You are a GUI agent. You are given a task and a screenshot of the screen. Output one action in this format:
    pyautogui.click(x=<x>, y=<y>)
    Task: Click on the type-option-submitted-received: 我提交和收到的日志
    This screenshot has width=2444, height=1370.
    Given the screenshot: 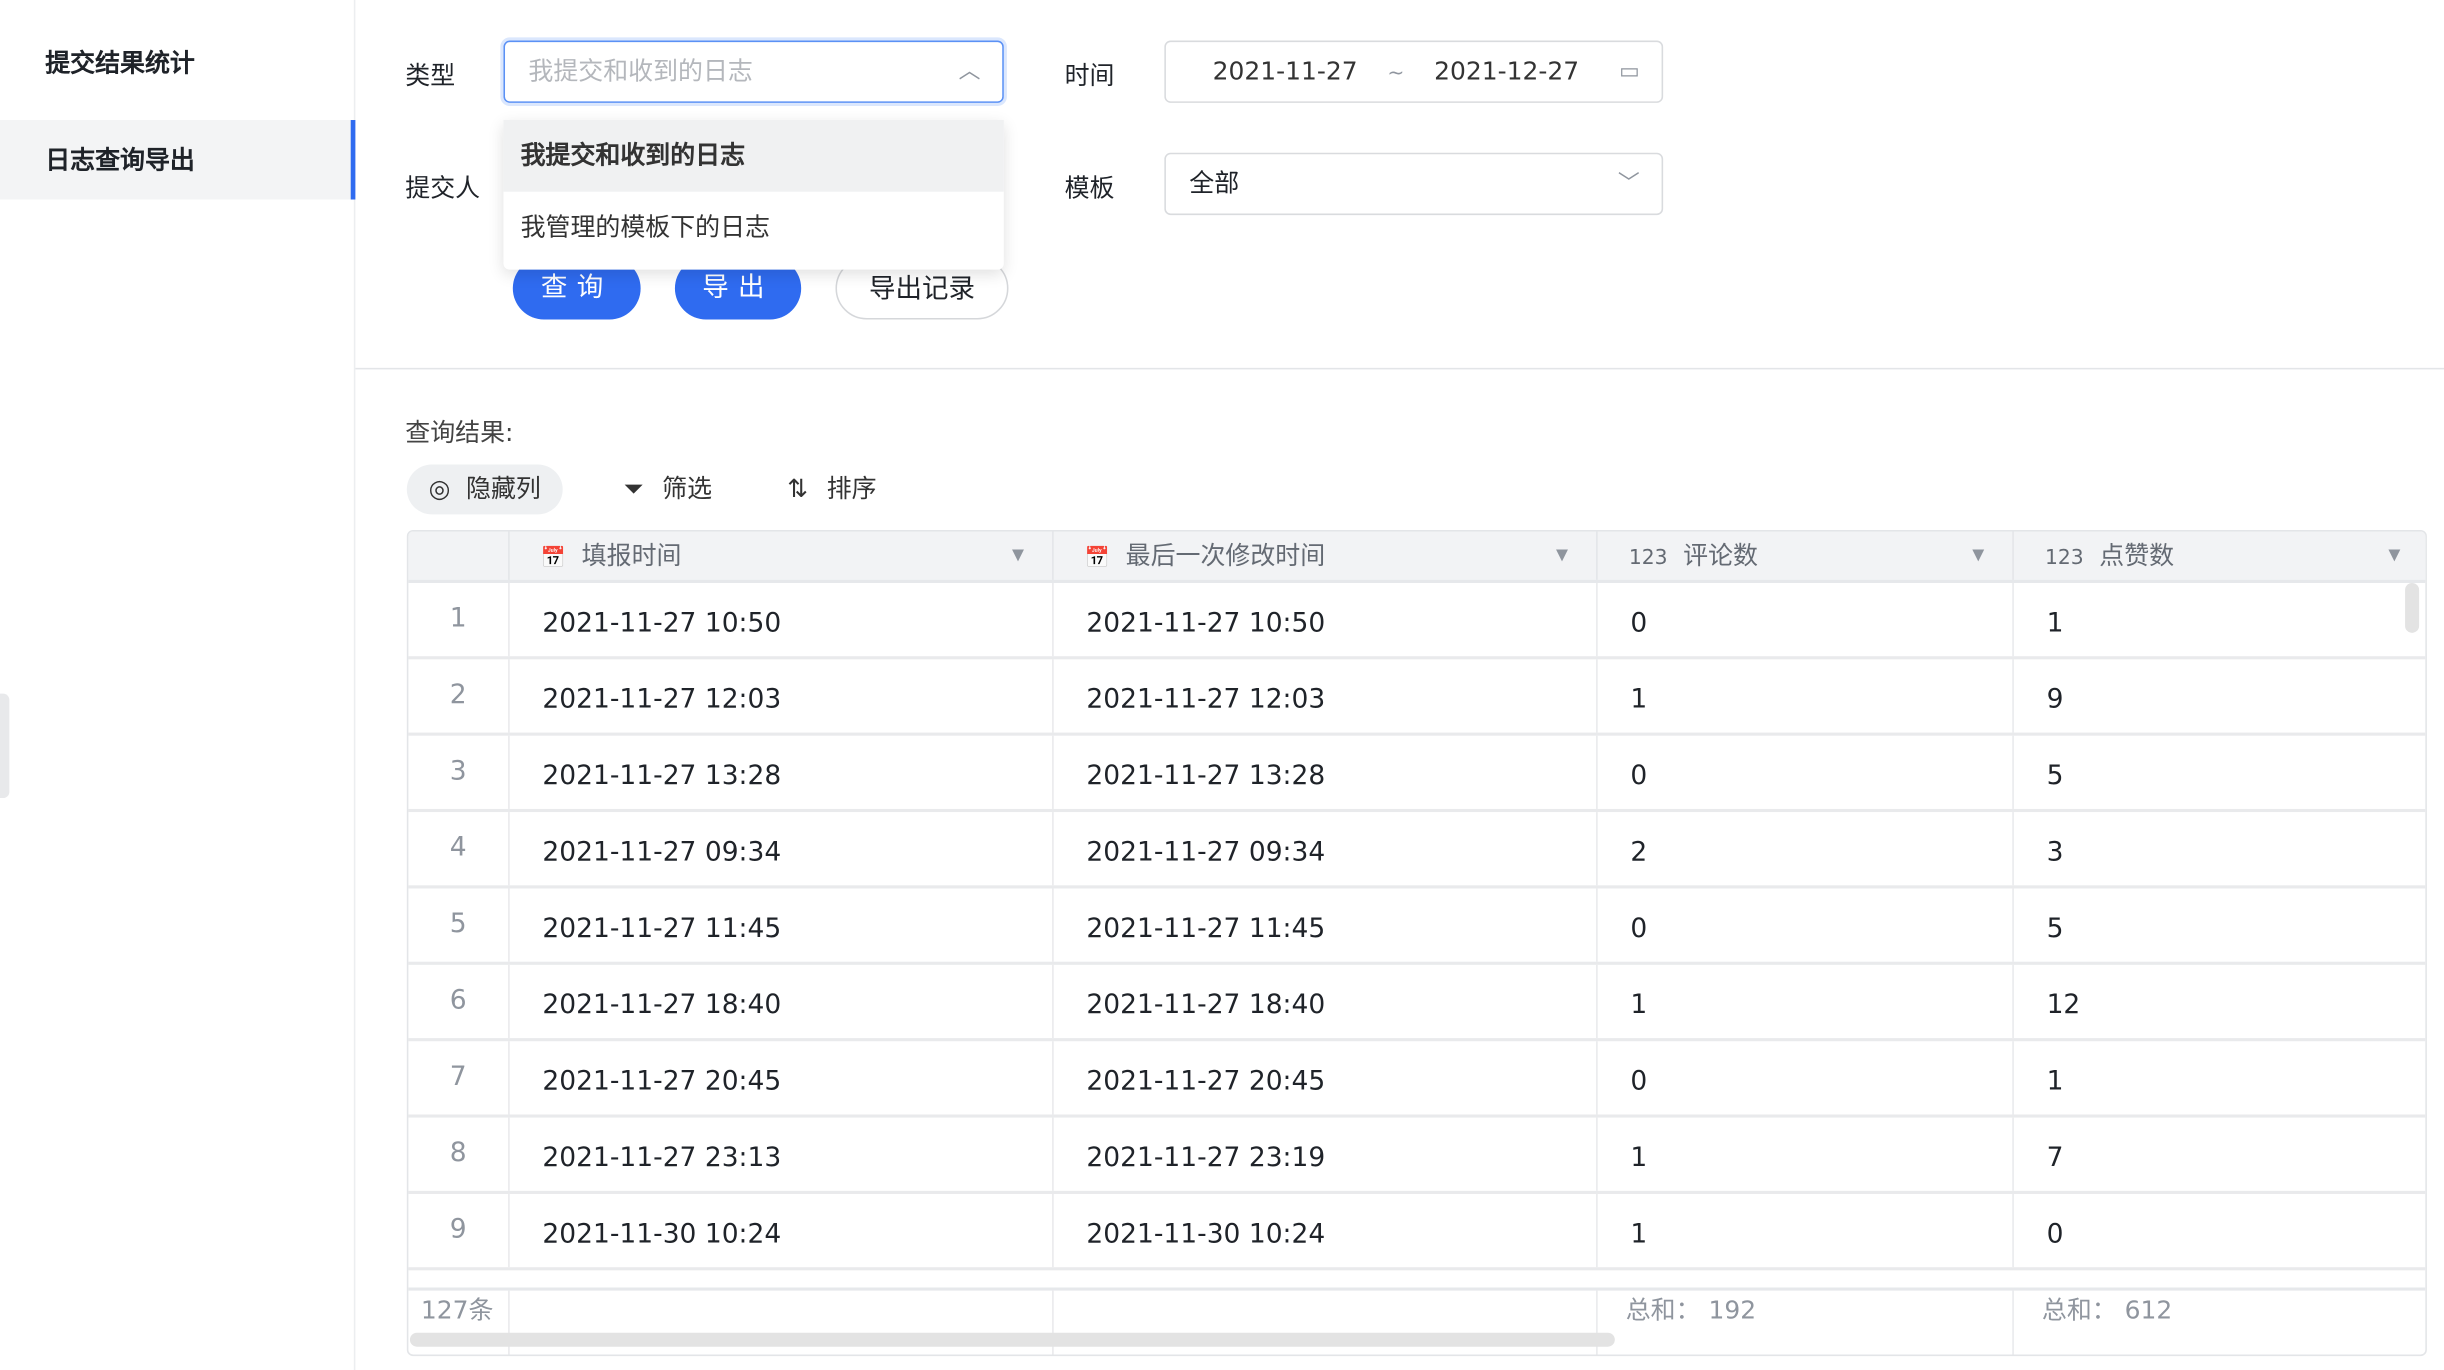 What is the action you would take?
    pyautogui.click(x=753, y=156)
    